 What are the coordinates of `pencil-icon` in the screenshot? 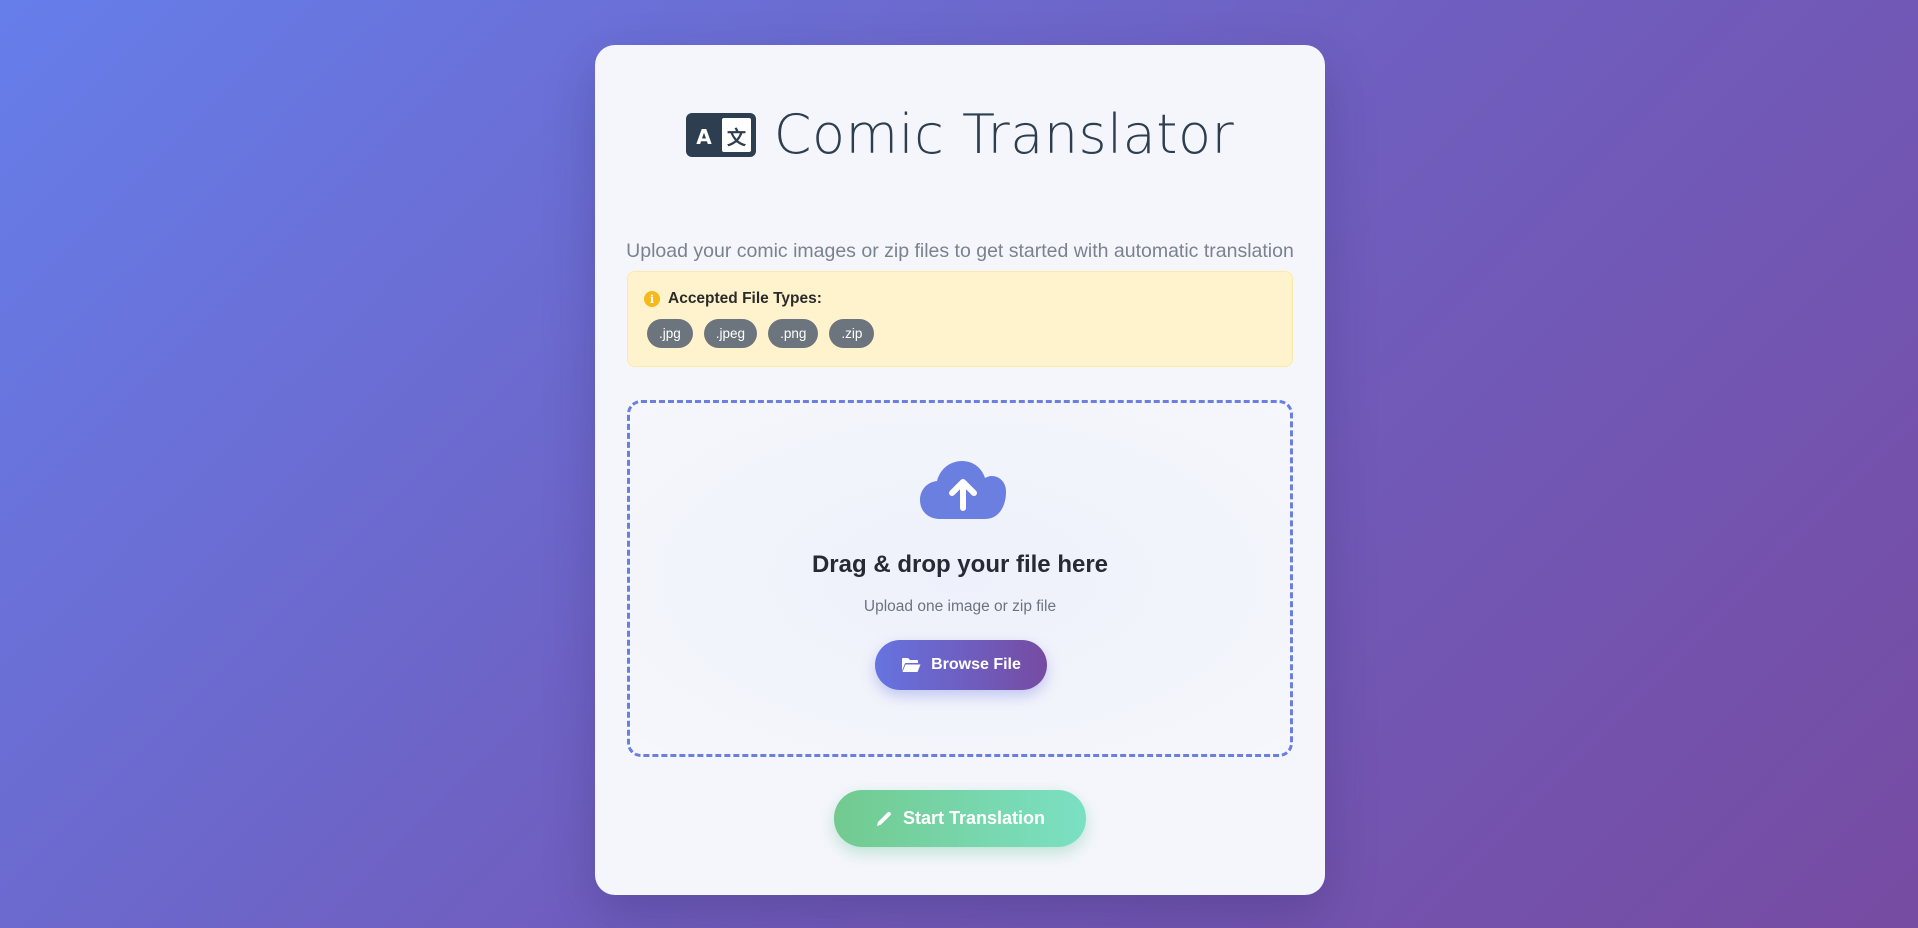 It's located at (883, 818).